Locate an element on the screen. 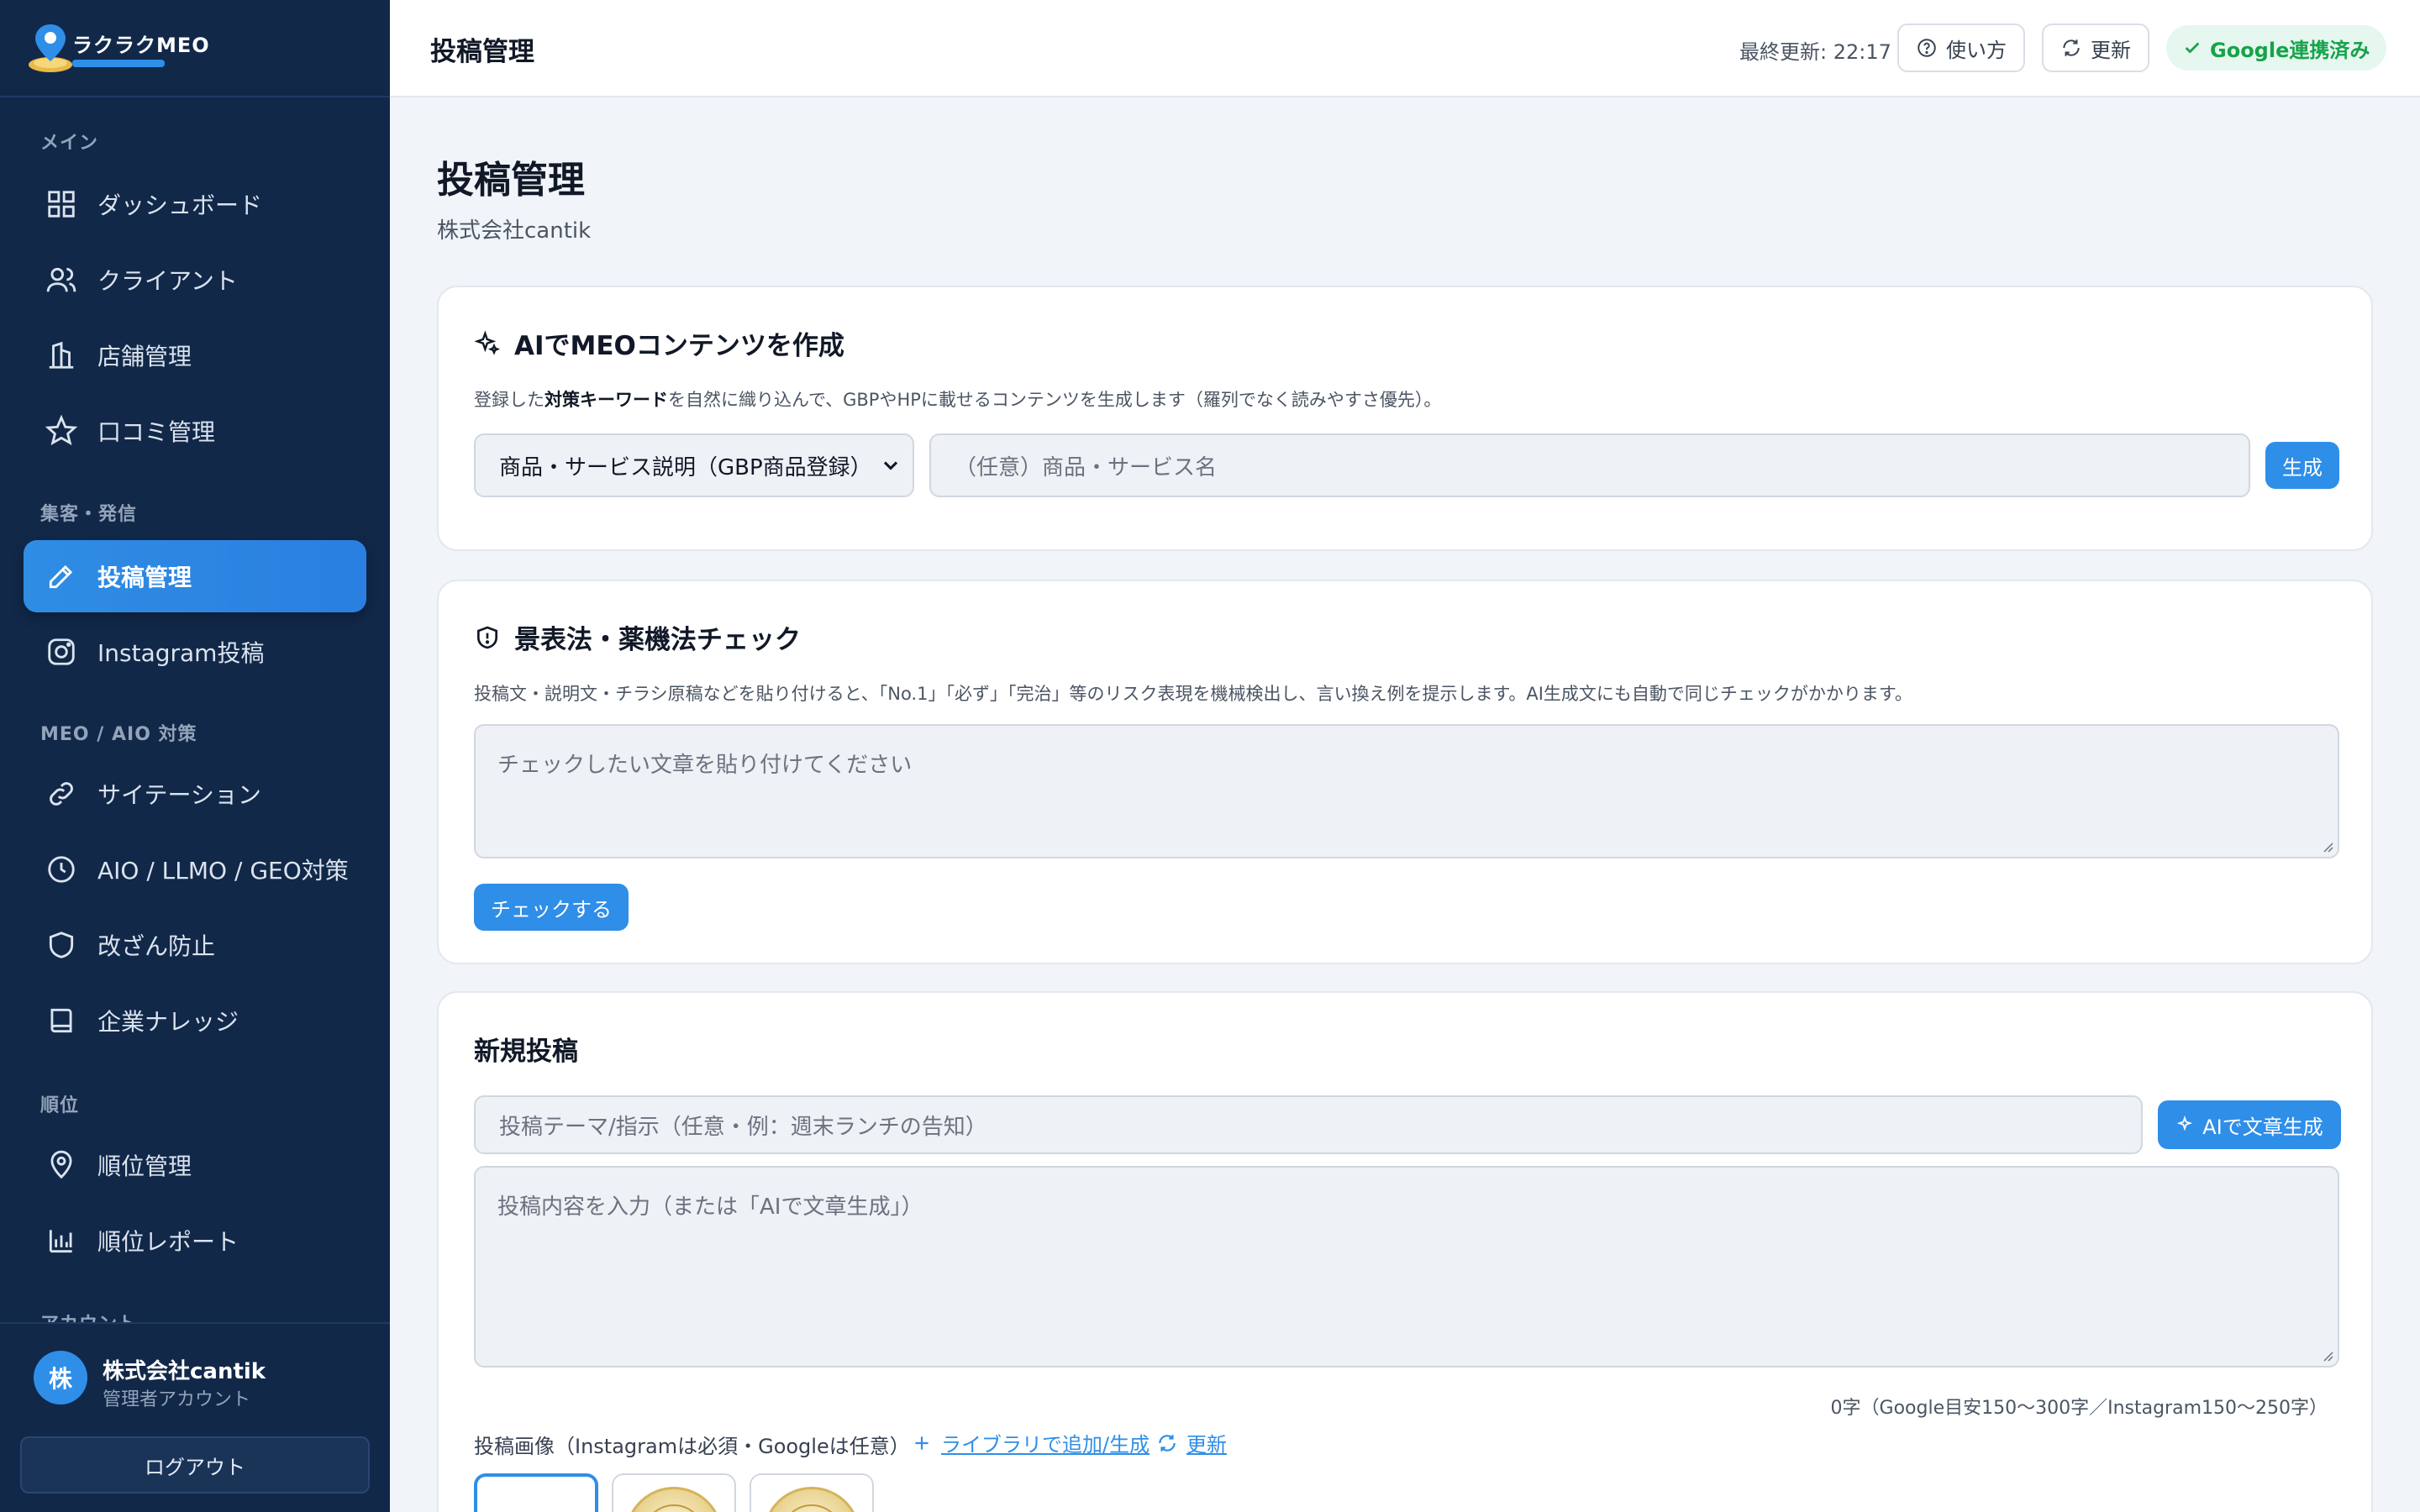 This screenshot has height=1512, width=2420. sidebar-item-label: 口コミ管理 is located at coordinates (157, 432).